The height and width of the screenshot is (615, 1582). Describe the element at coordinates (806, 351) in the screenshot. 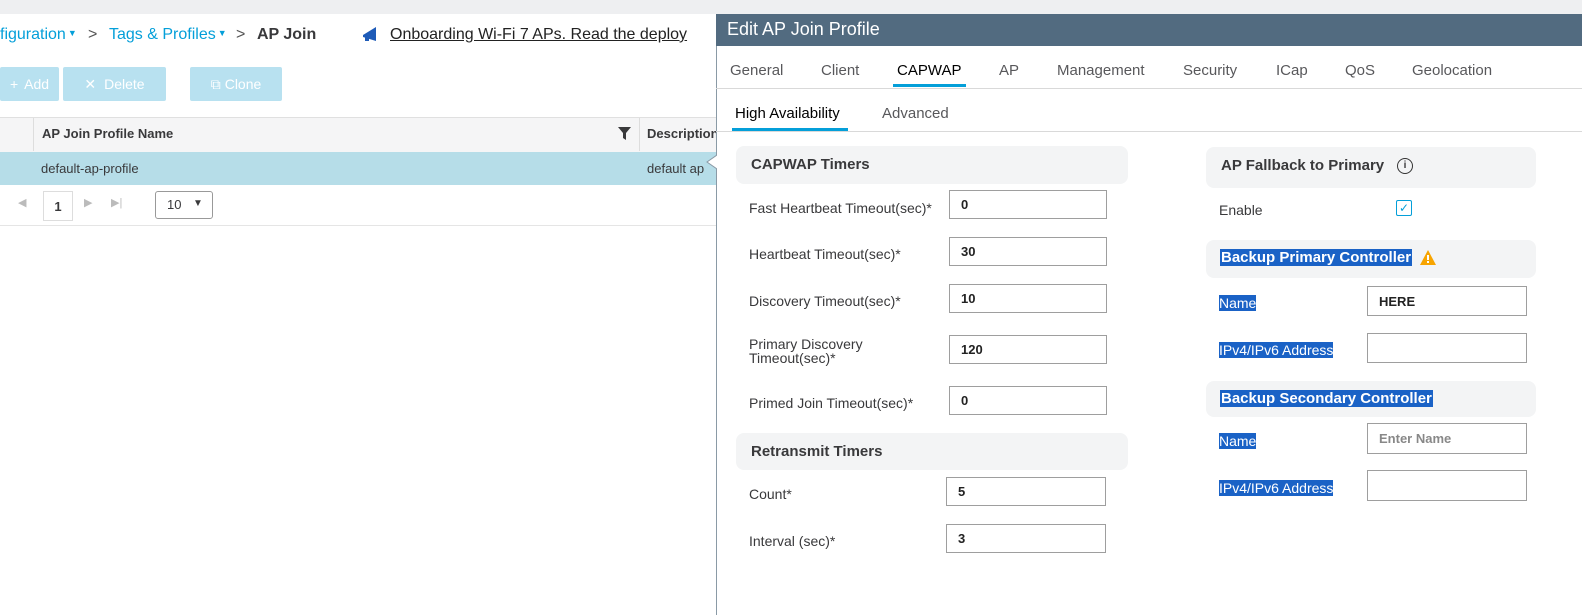

I see `primary-discovery-label: Primary Discovery Timeout(sec)*` at that location.